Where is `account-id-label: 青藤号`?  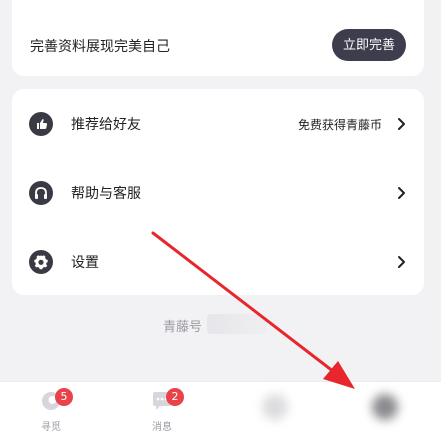
account-id-label: 青藤号 is located at coordinates (183, 327).